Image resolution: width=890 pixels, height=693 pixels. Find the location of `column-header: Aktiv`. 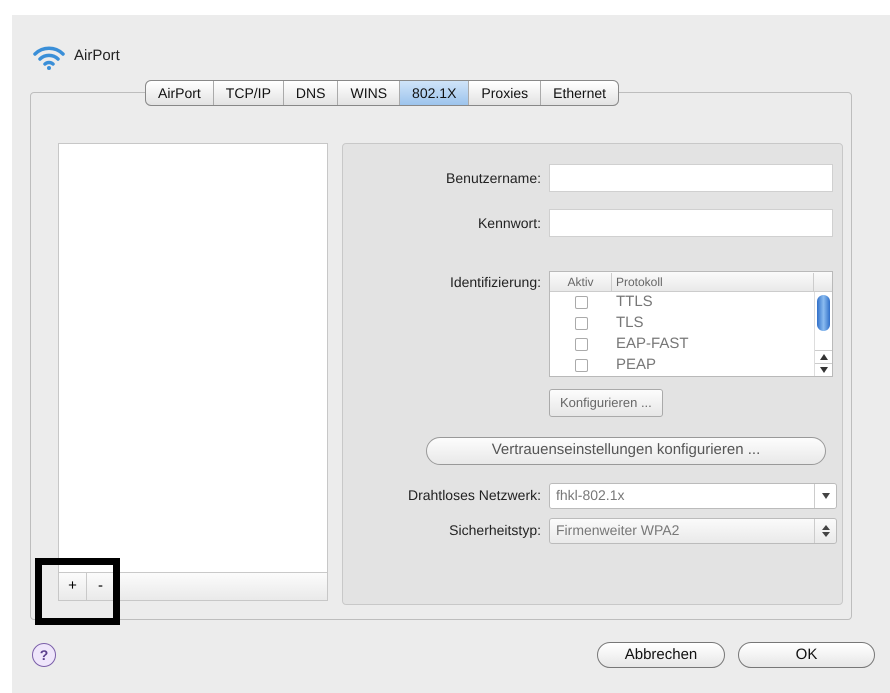

column-header: Aktiv is located at coordinates (581, 281).